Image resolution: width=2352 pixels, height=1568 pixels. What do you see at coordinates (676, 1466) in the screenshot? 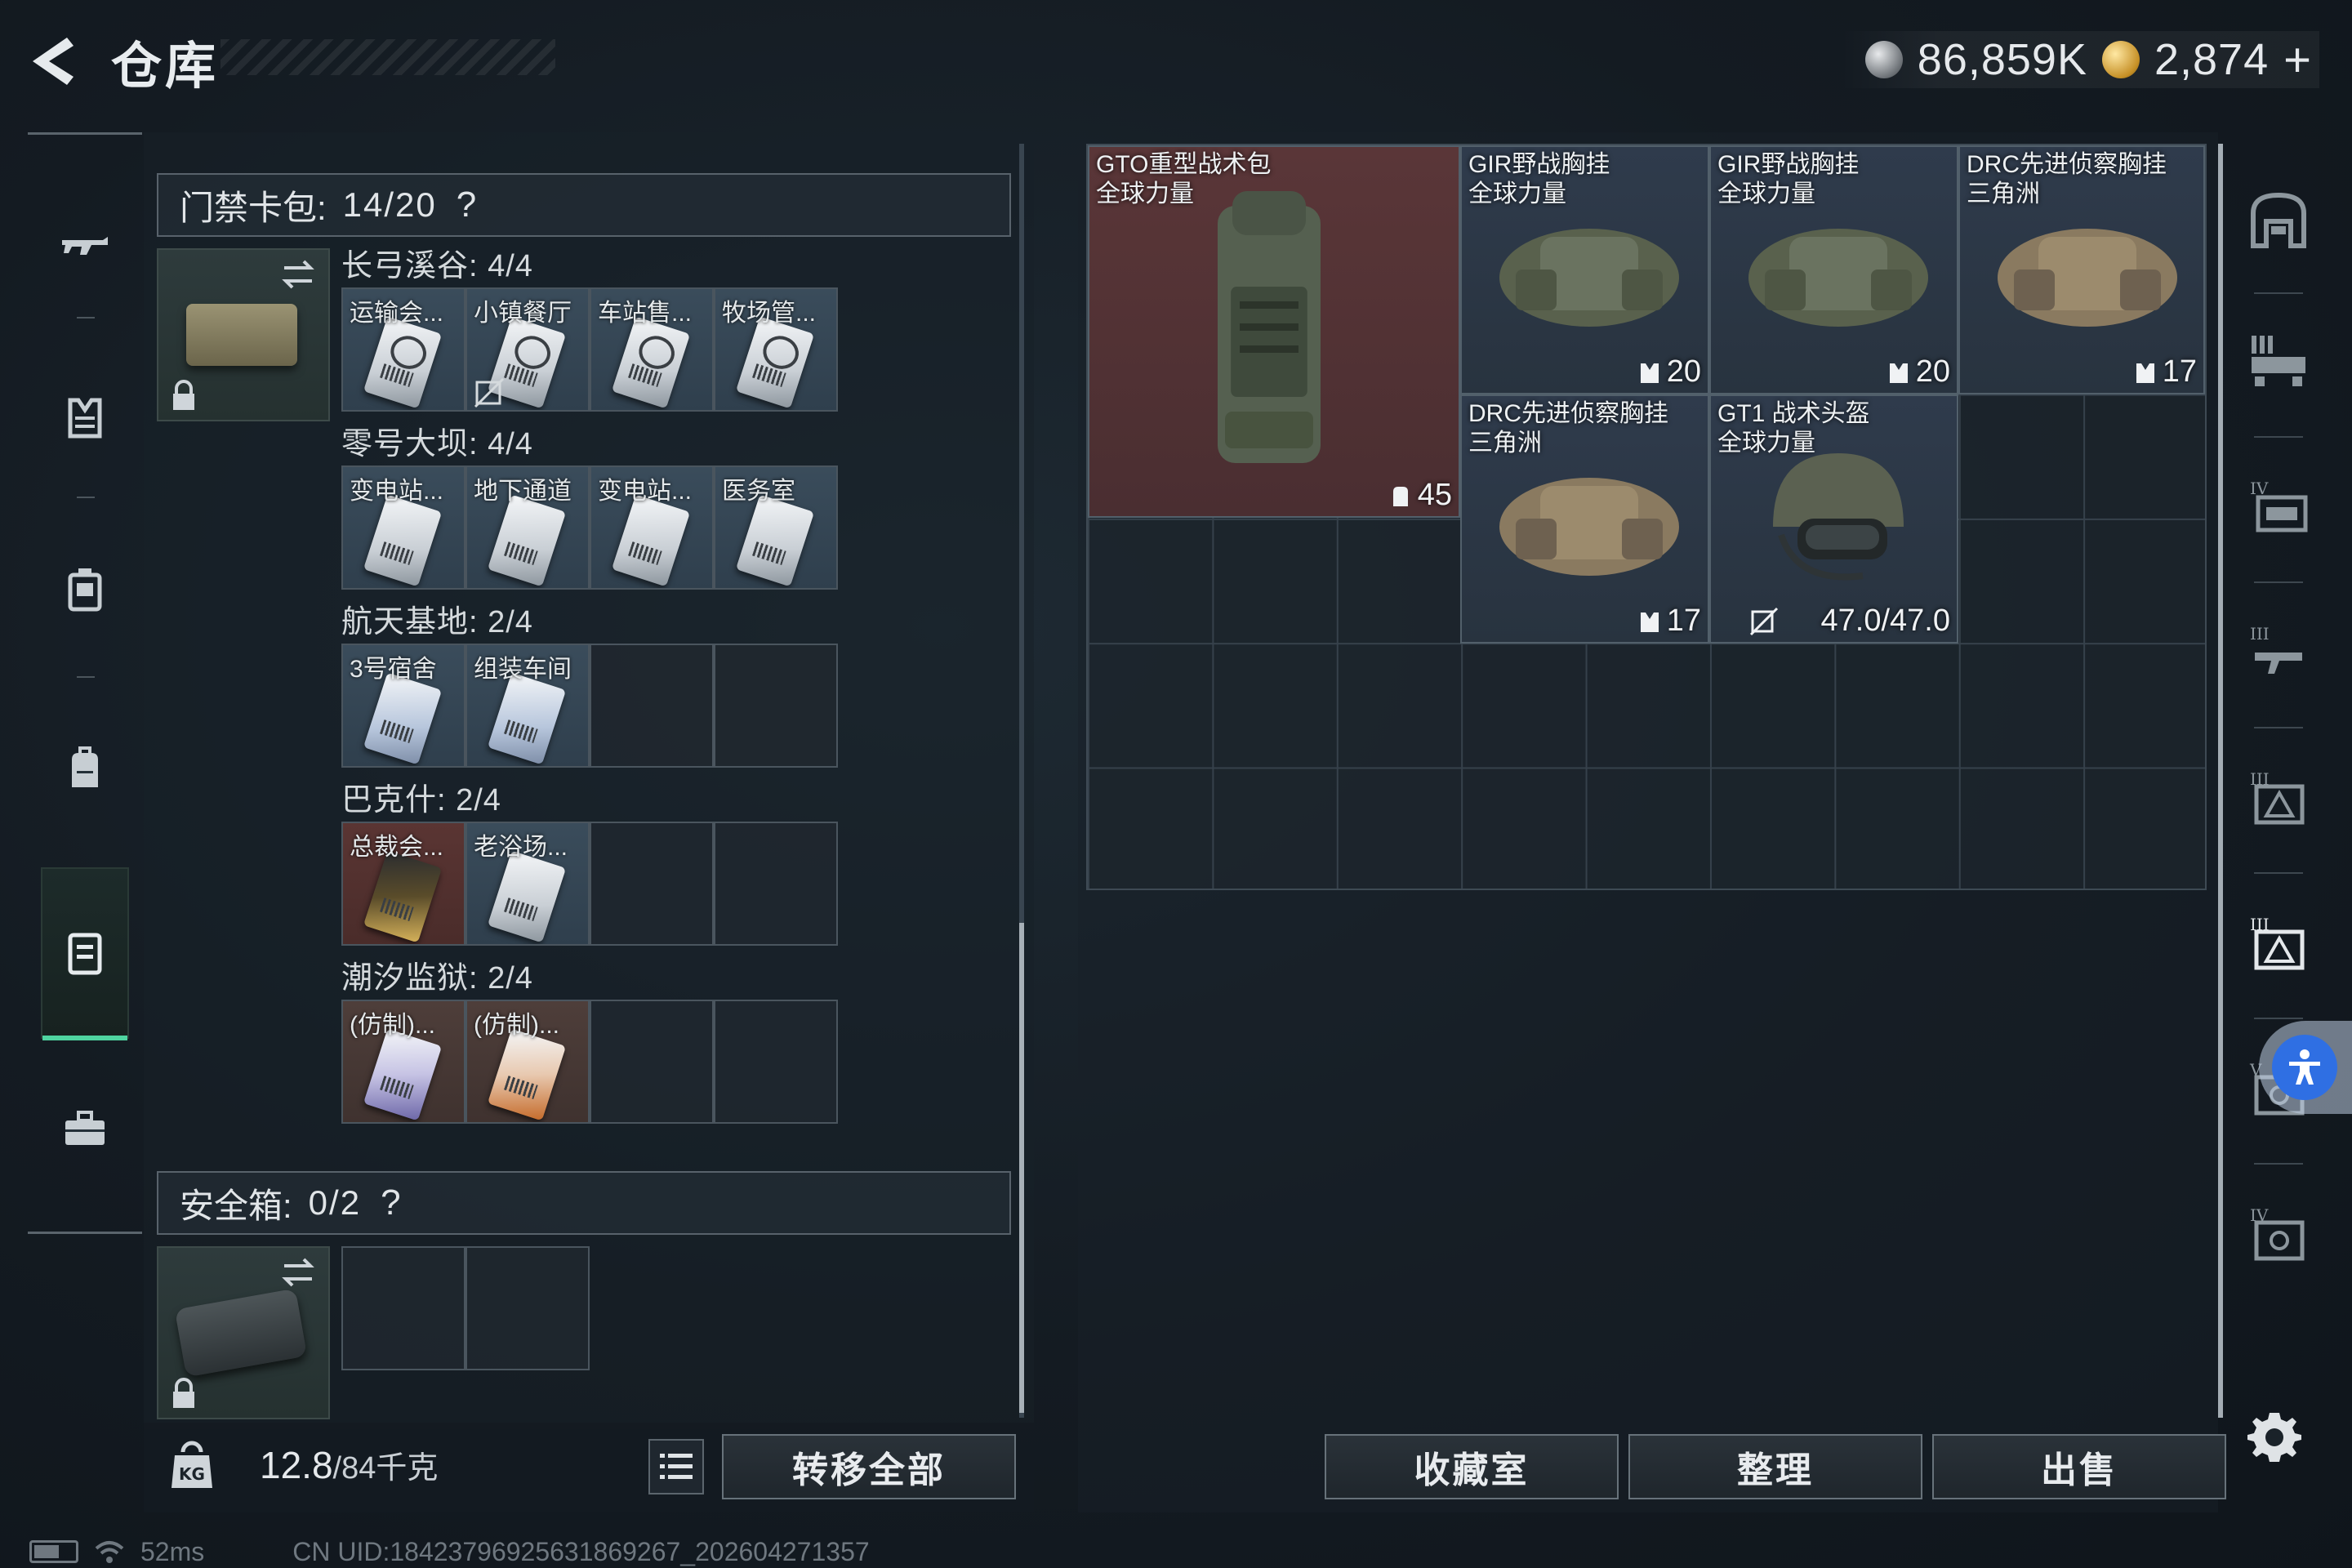
I see `list-view-button` at bounding box center [676, 1466].